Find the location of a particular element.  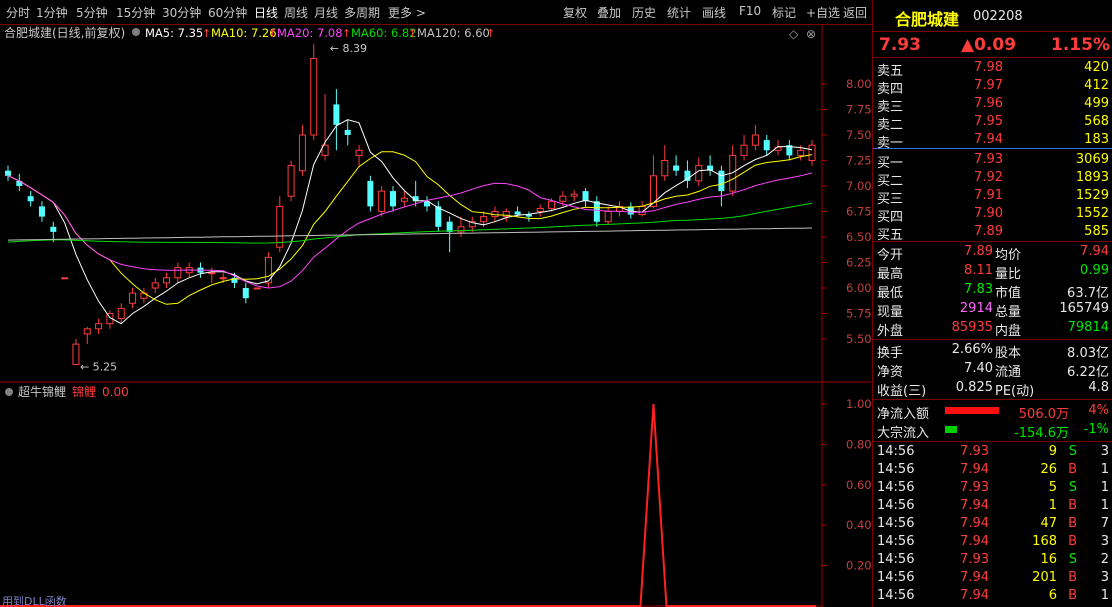

toolbar-action-button: 标记 is located at coordinates (784, 12).